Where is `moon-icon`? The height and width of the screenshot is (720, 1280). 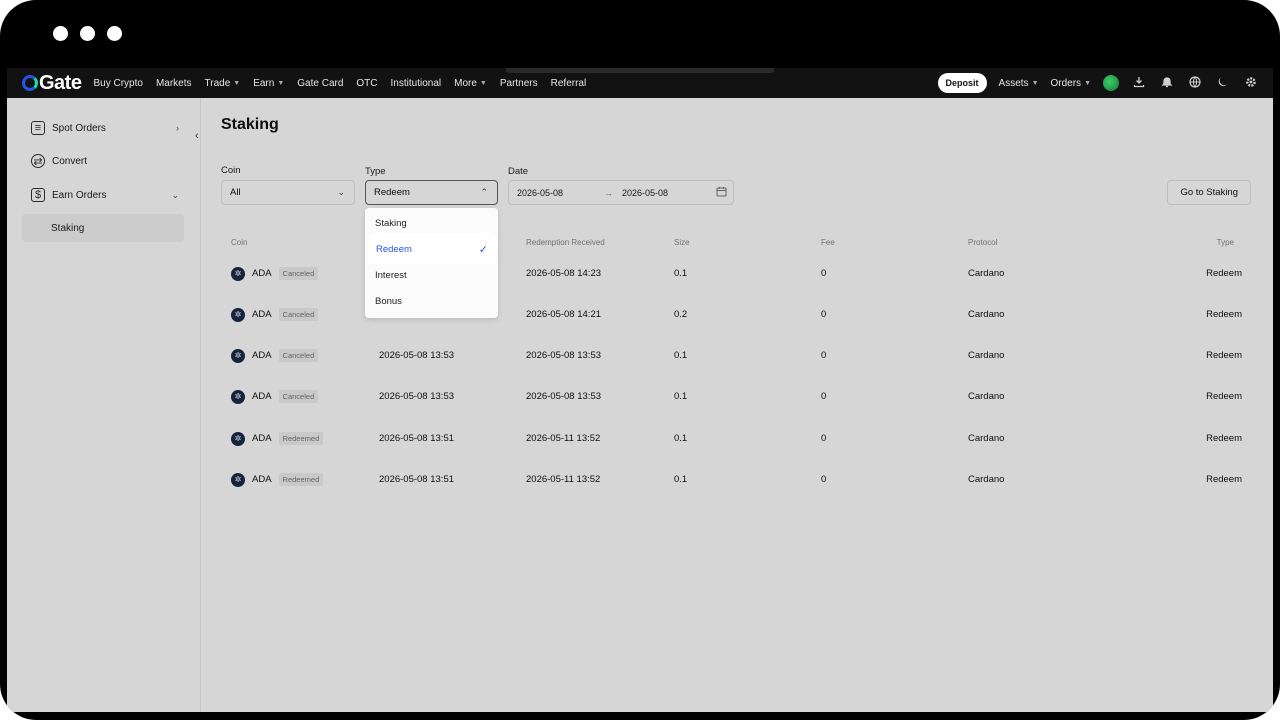 moon-icon is located at coordinates (1223, 83).